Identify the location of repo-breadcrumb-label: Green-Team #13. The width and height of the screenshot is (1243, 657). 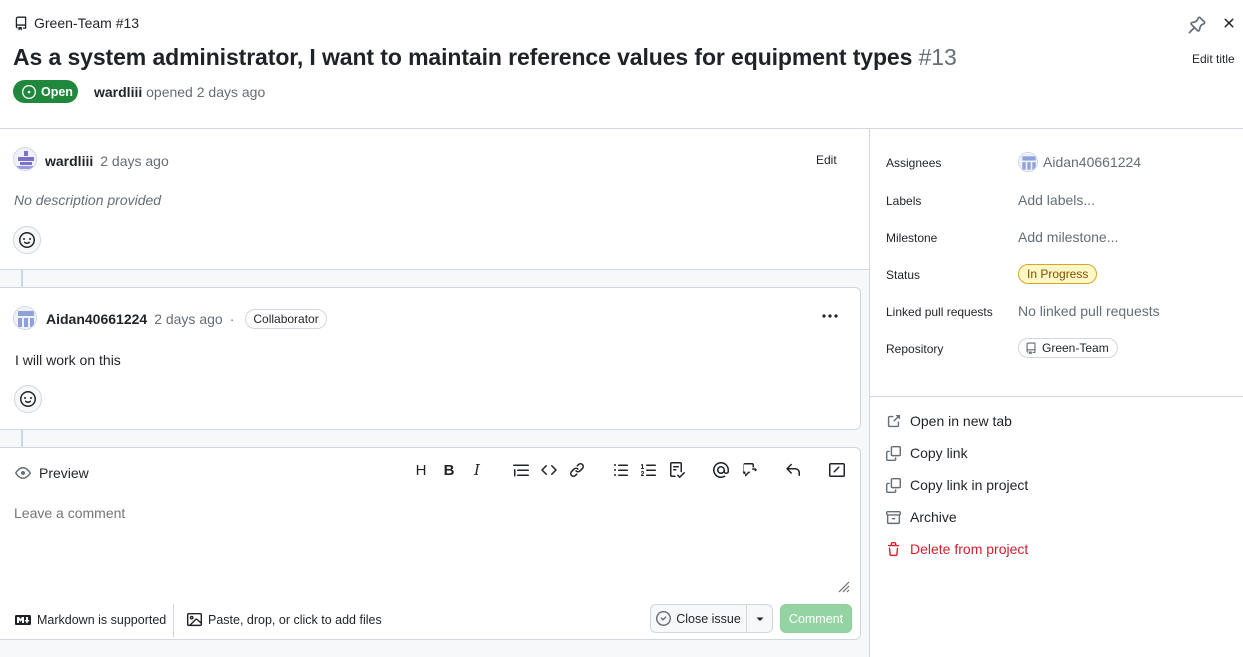
(87, 23).